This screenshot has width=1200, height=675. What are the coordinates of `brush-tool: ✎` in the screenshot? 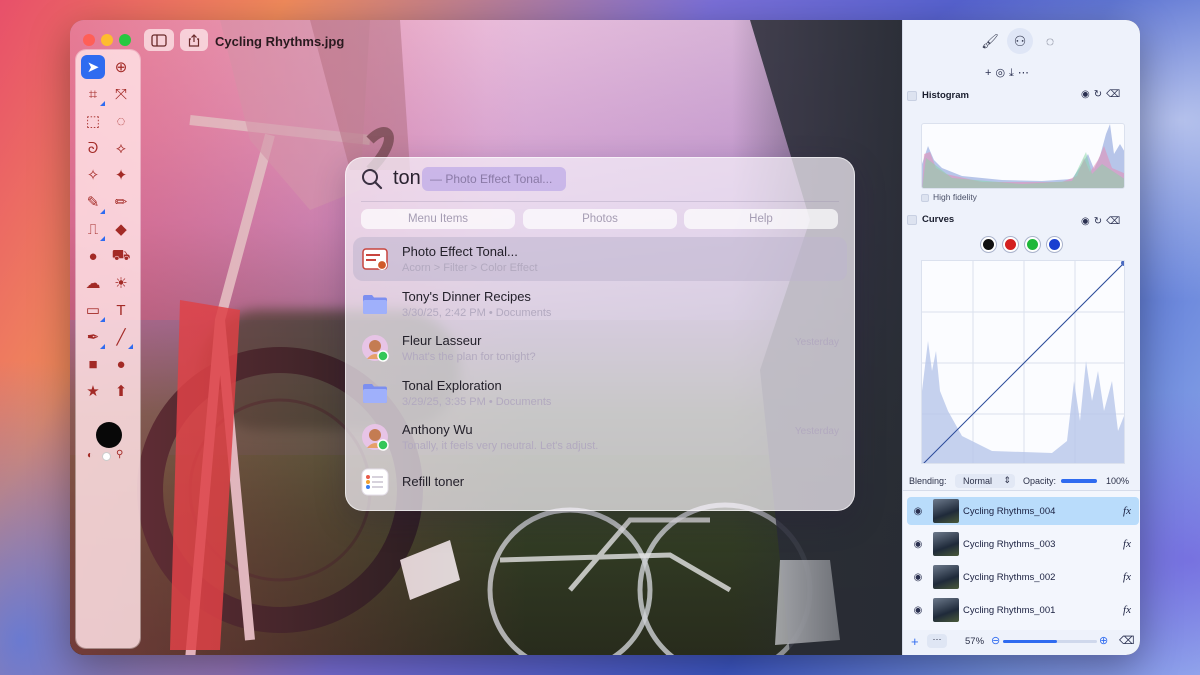 It's located at (93, 202).